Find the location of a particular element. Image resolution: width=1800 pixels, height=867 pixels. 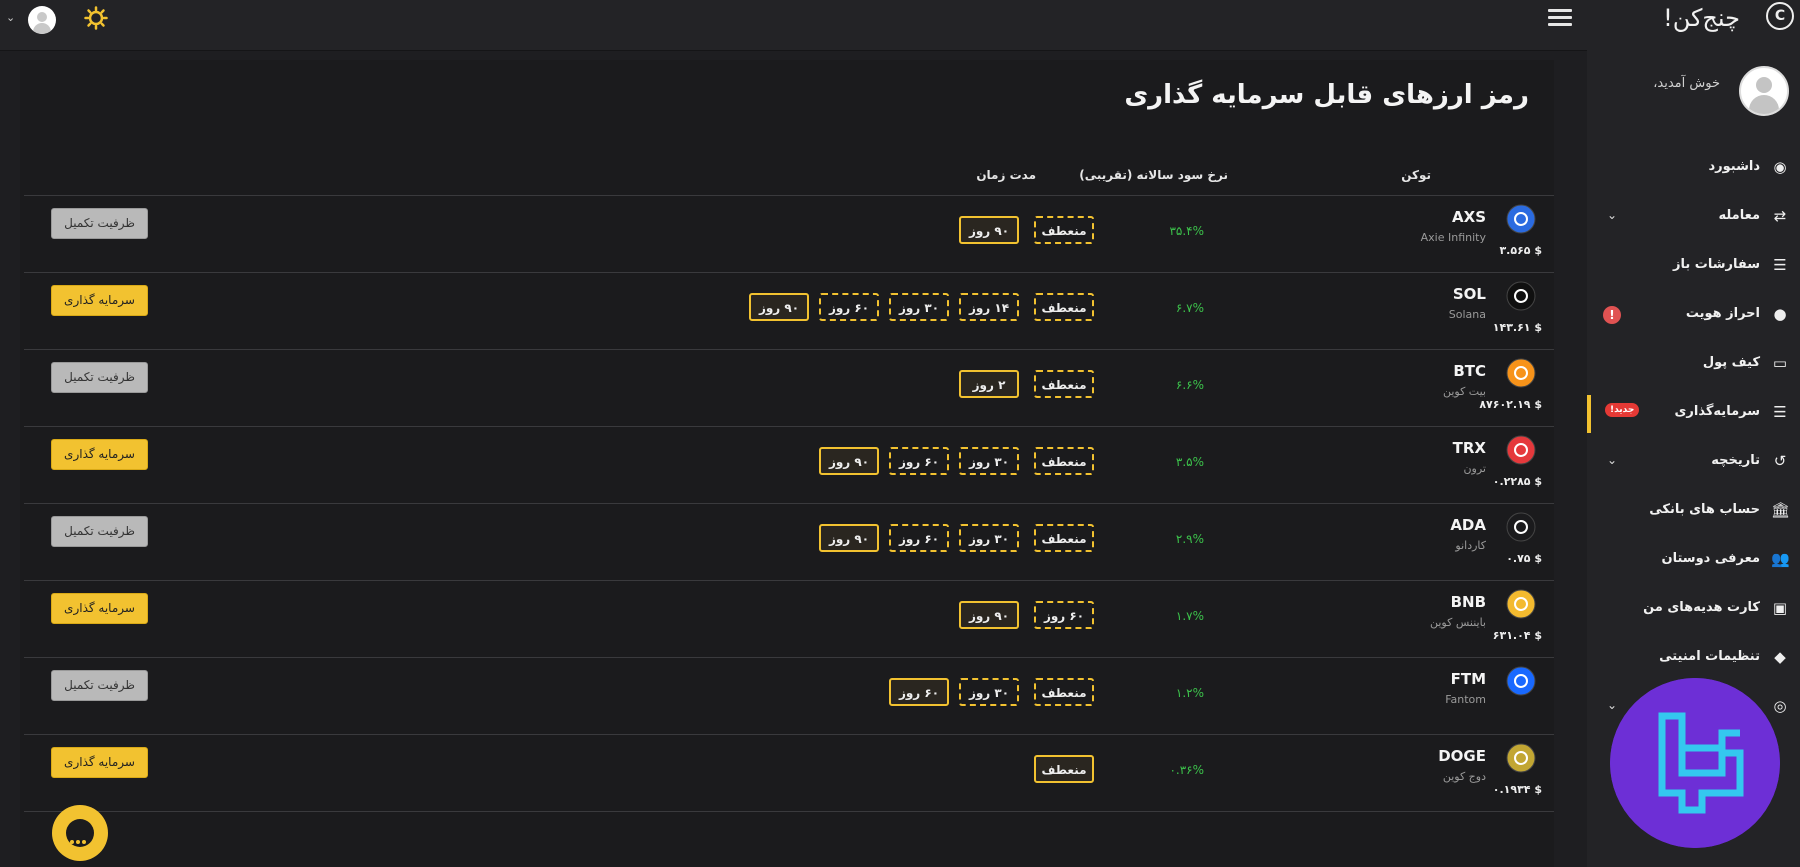

sidebar-item-label: معرفی دوستان is located at coordinates (1710, 558).